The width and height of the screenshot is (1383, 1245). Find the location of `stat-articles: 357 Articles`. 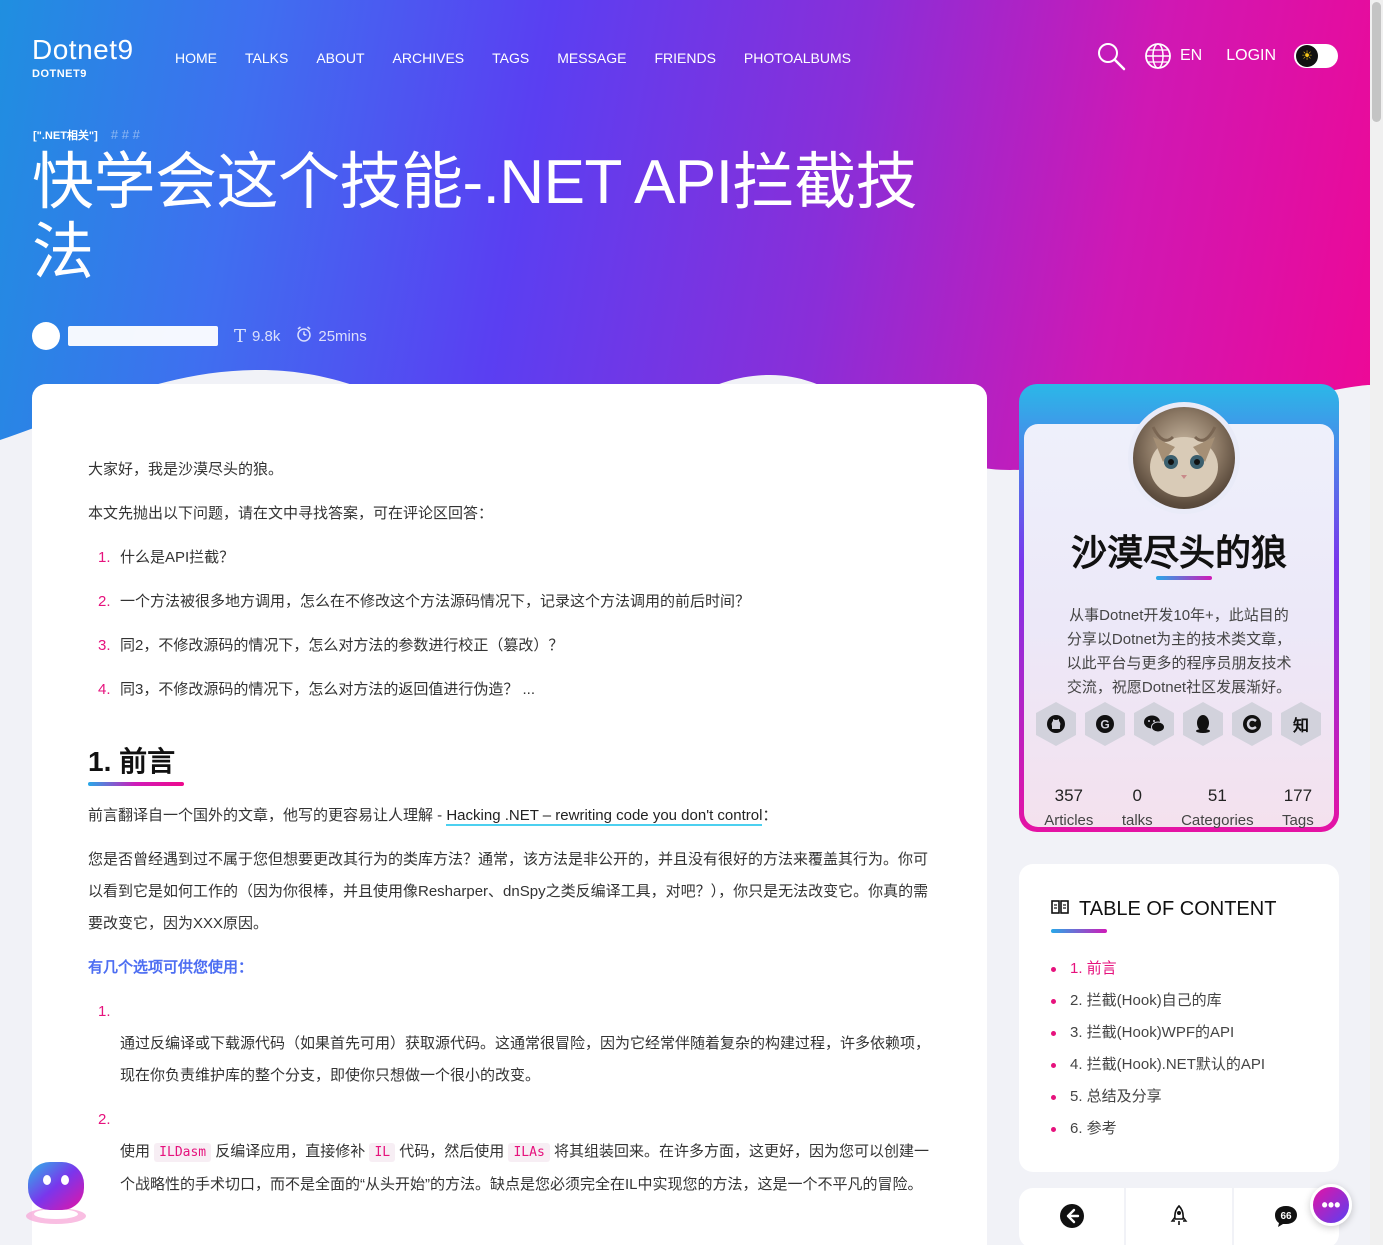

stat-articles: 357 Articles is located at coordinates (1068, 807).